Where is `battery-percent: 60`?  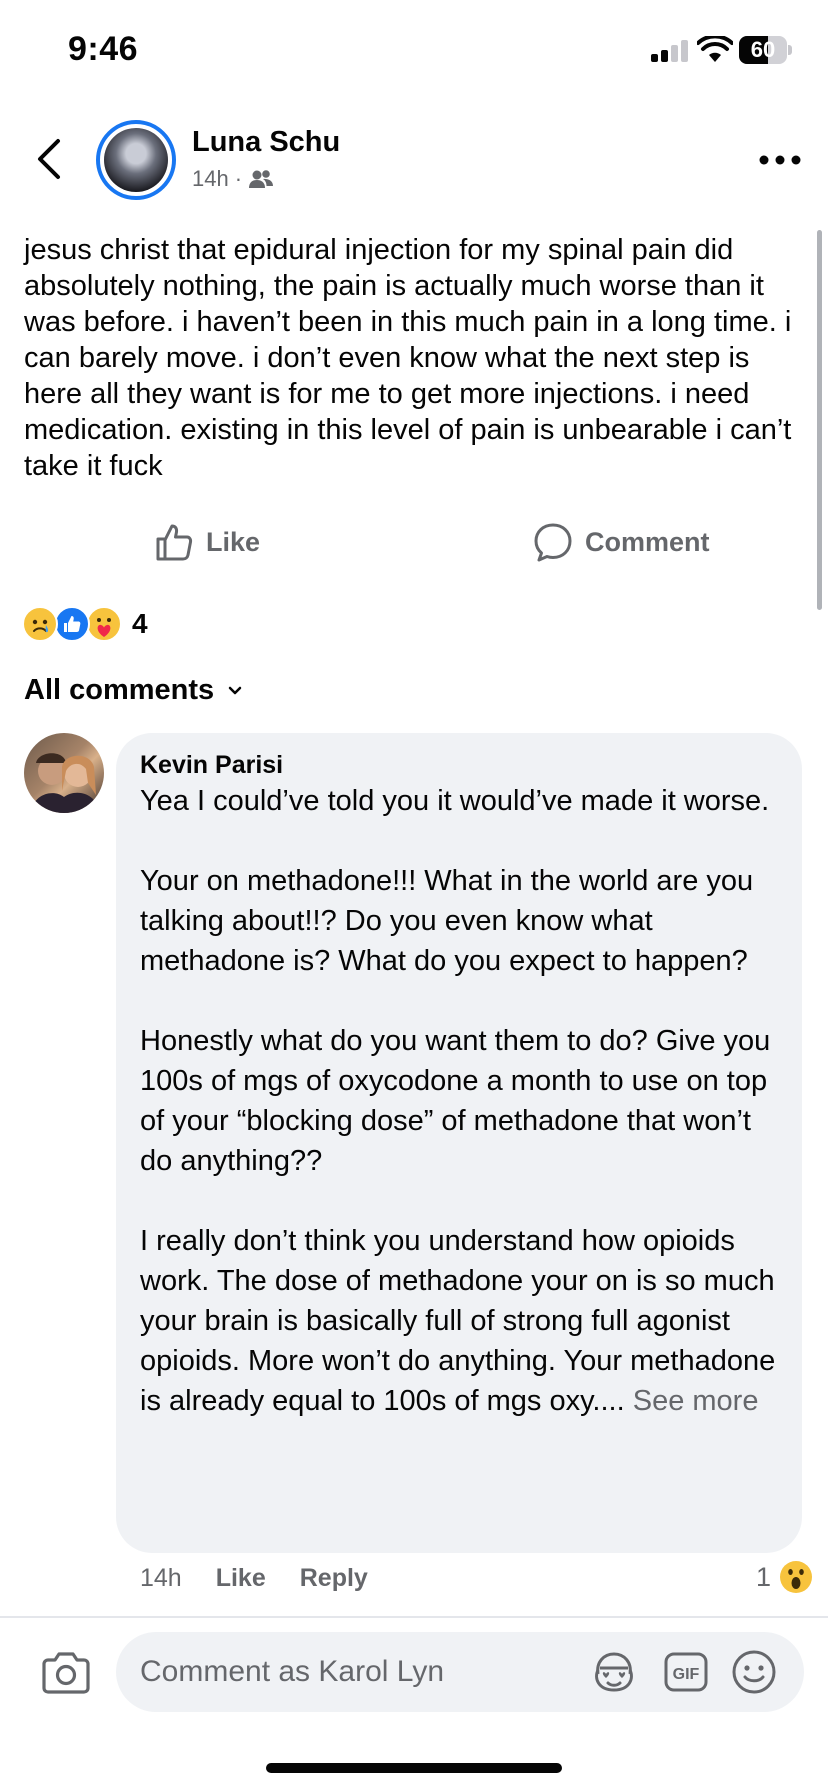 battery-percent: 60 is located at coordinates (763, 49).